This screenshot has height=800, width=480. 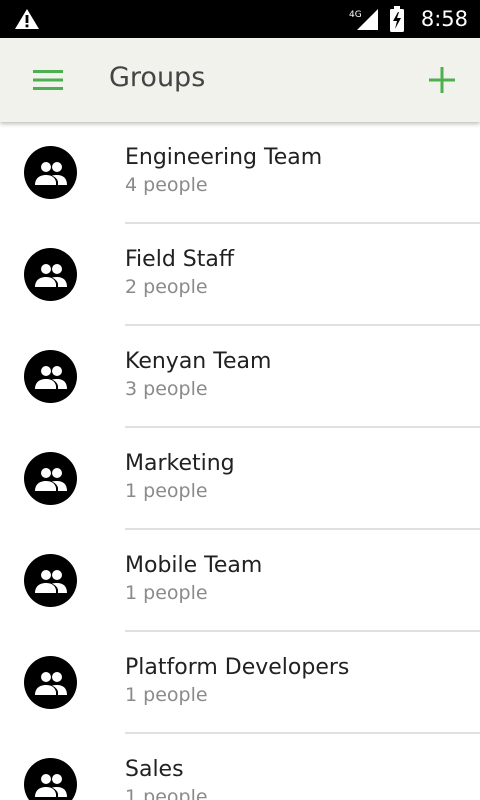 I want to click on group-name: Engineering Team, so click(x=224, y=157).